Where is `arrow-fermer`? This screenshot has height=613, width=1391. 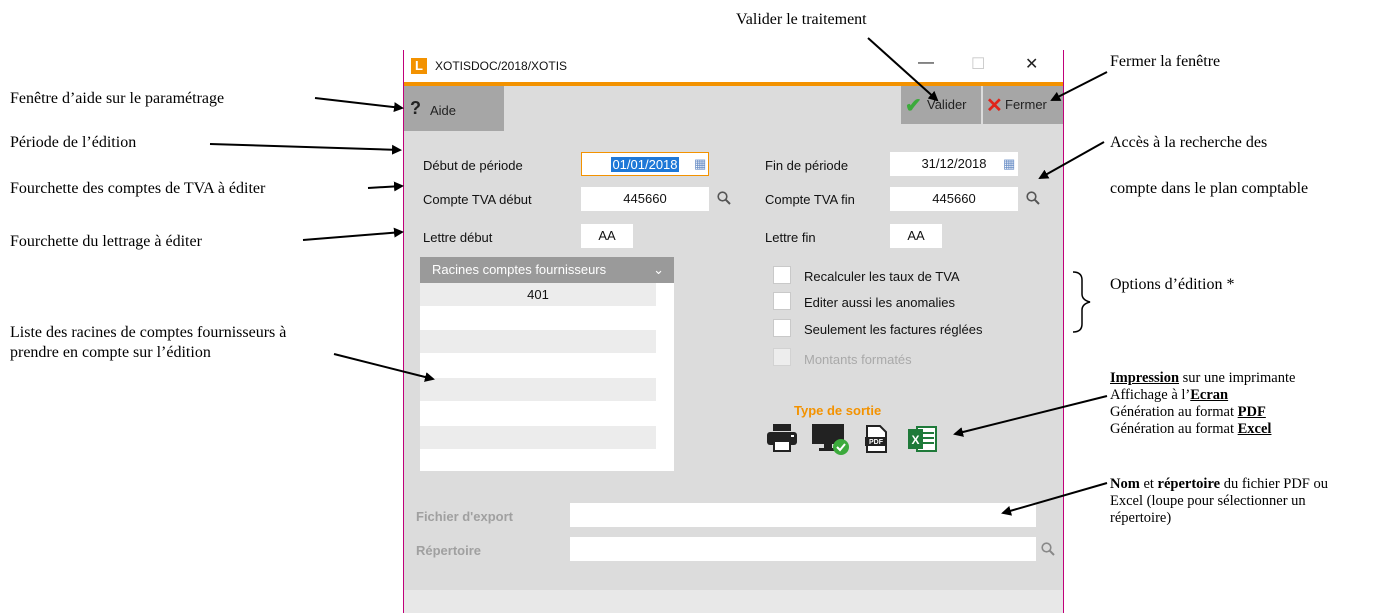 arrow-fermer is located at coordinates (1079, 86).